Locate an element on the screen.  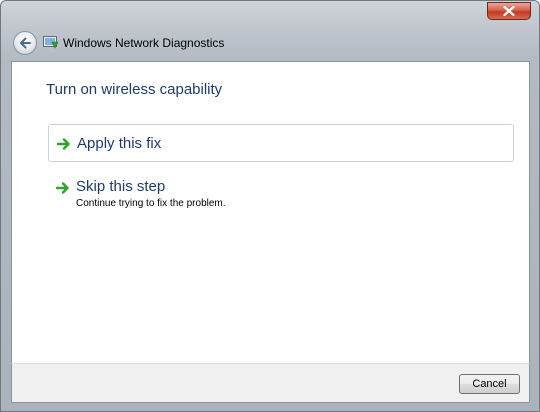
back-arrow-icon is located at coordinates (25, 43).